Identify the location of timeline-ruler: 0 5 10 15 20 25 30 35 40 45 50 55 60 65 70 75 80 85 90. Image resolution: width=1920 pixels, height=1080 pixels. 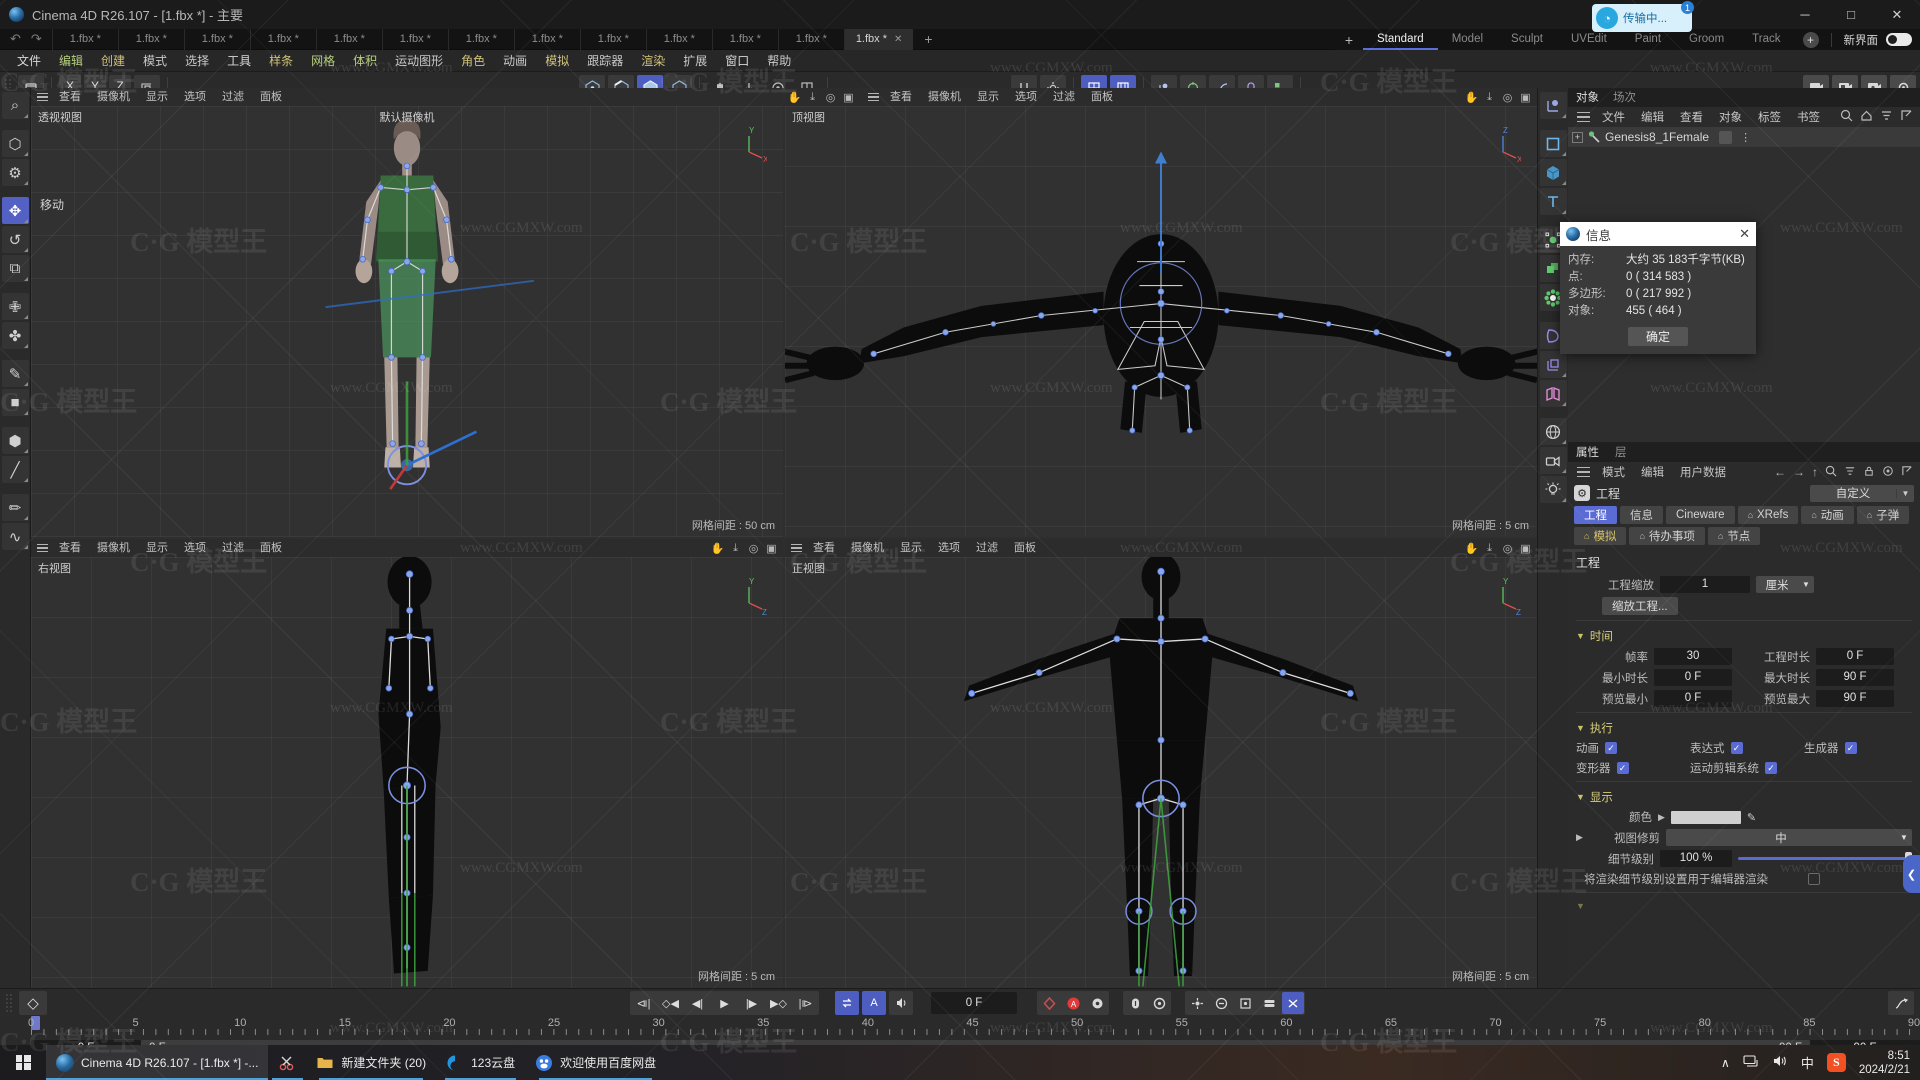
(974, 1026).